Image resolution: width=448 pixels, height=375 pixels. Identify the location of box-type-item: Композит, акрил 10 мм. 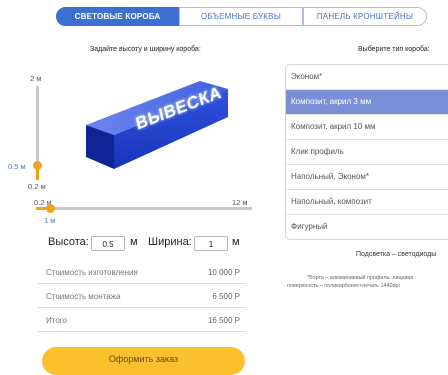
(367, 127).